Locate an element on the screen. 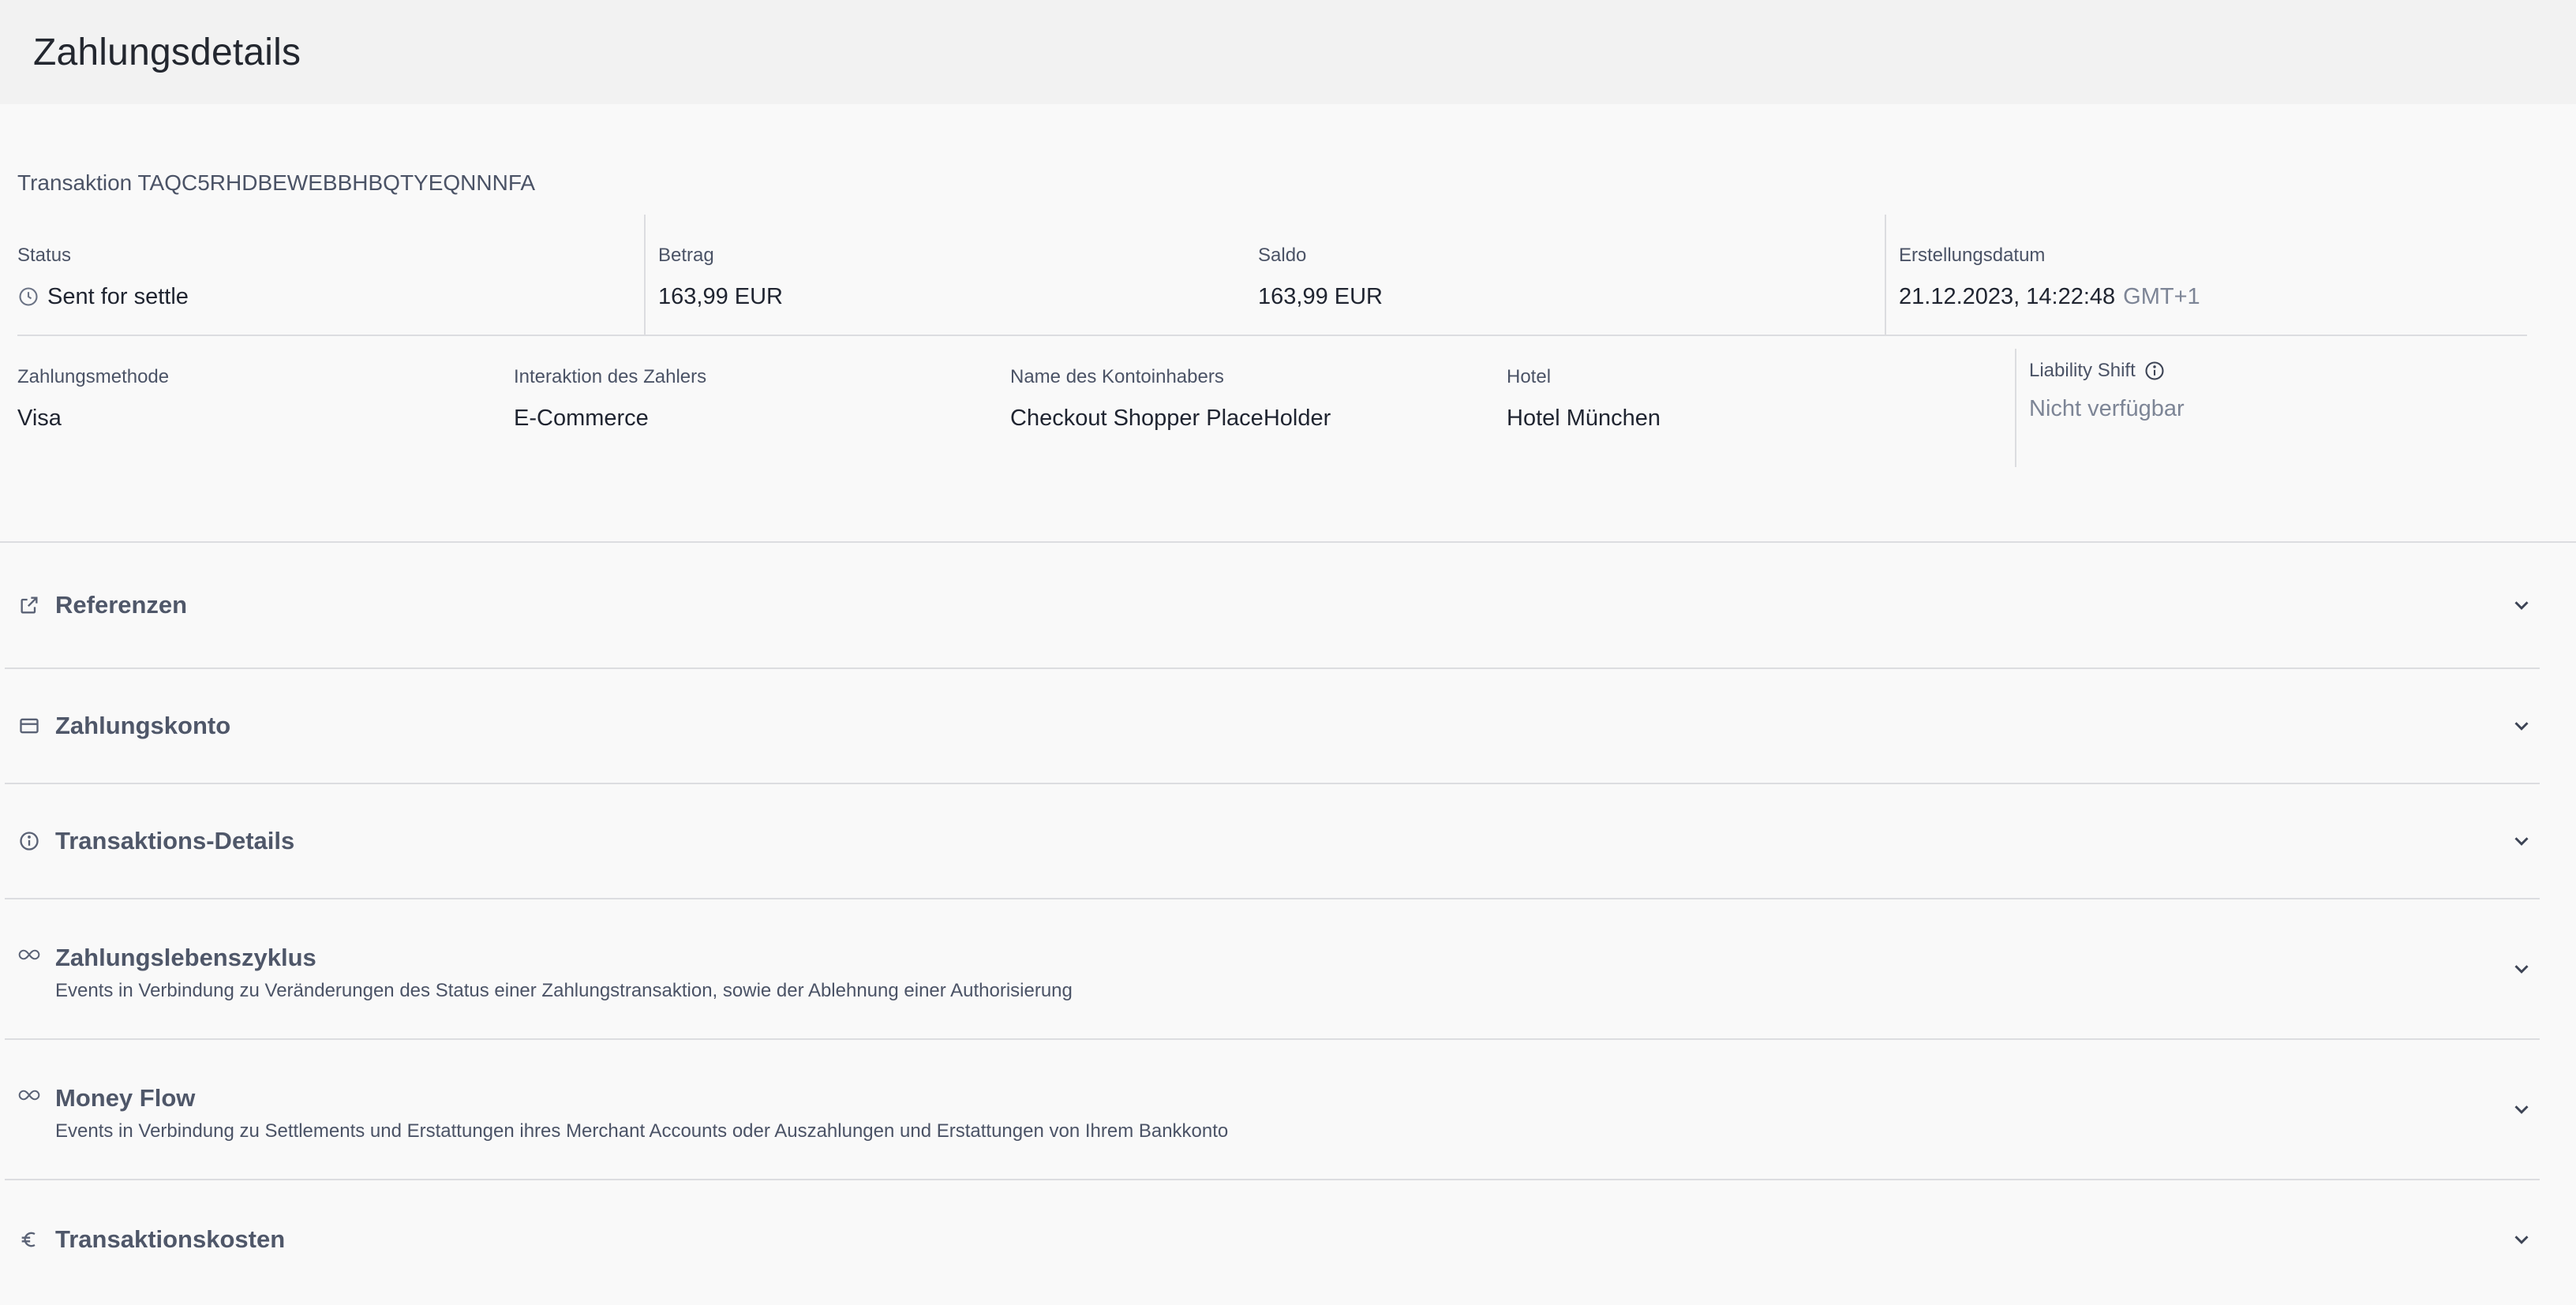  amount-label: Betrag is located at coordinates (686, 255).